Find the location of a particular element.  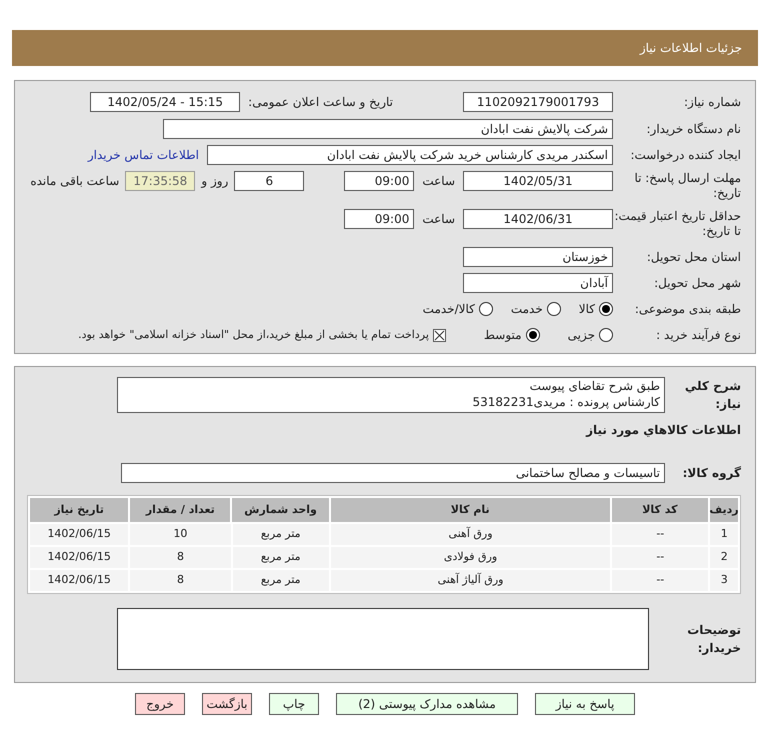

reply-date-field: 1402/05/31 is located at coordinates (538, 181).